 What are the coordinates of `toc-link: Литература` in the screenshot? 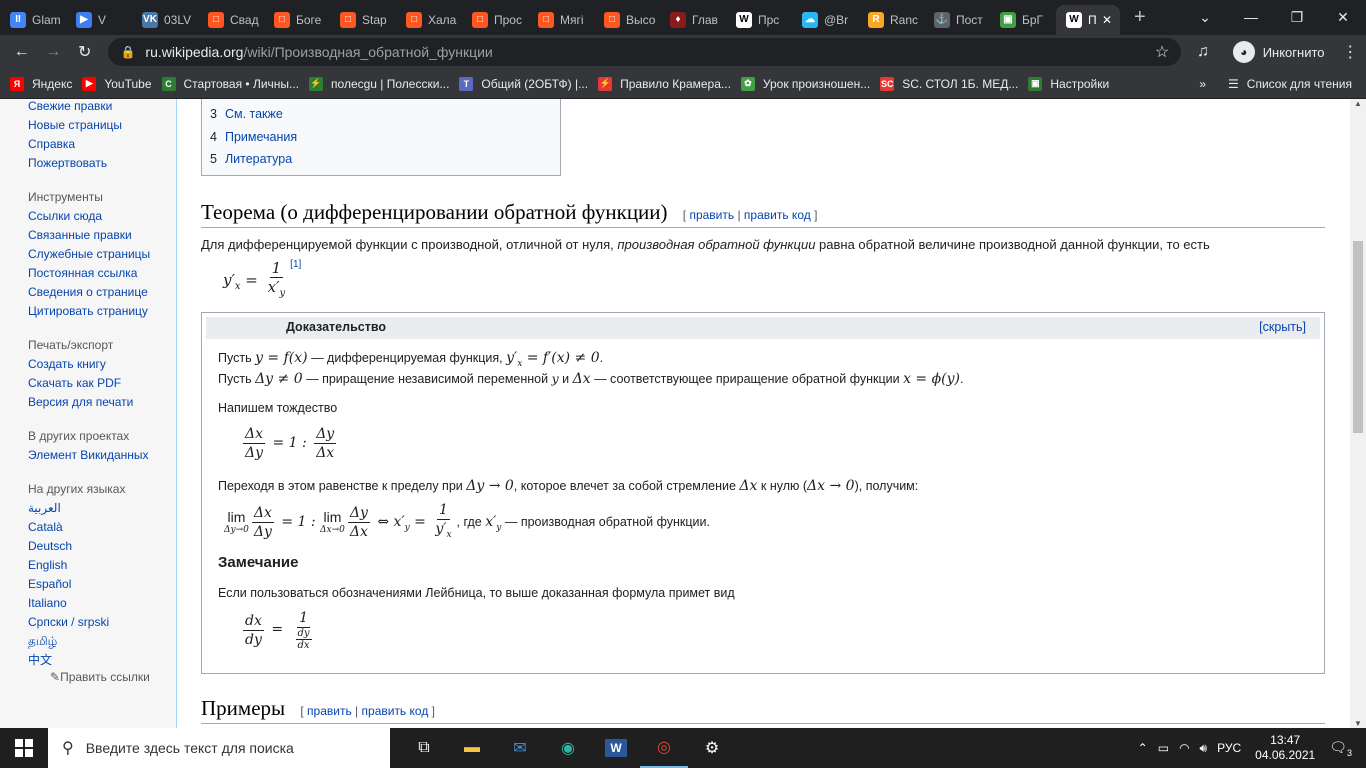 It's located at (258, 159).